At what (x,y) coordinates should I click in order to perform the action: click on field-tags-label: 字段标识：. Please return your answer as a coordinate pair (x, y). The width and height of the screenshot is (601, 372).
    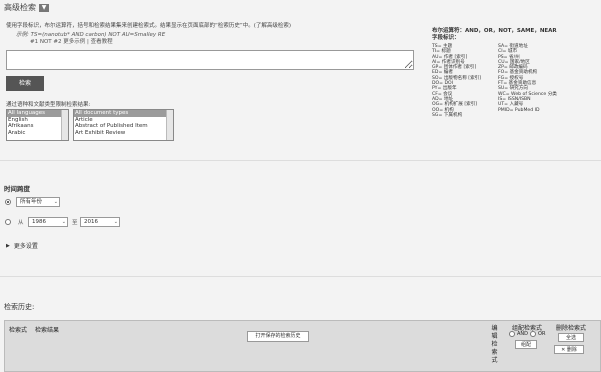
    Looking at the image, I should click on (446, 38).